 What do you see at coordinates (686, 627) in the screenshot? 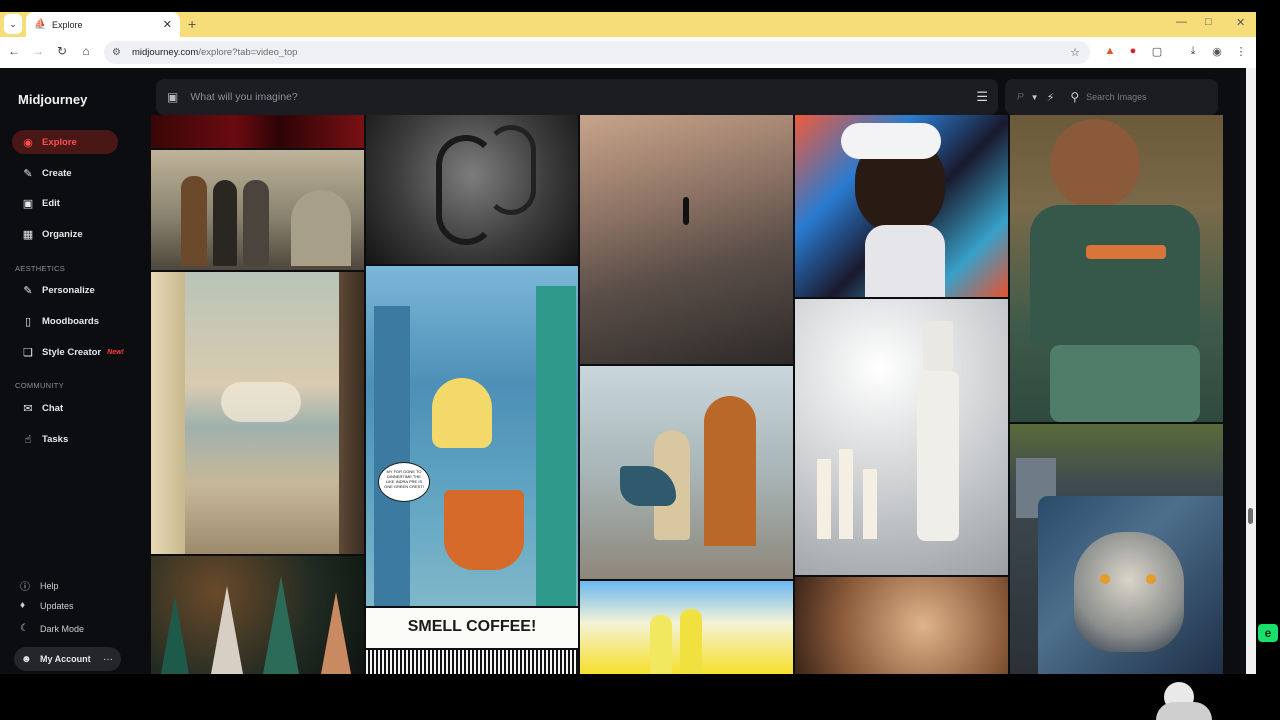
I see `gallery-image-yellow-couple` at bounding box center [686, 627].